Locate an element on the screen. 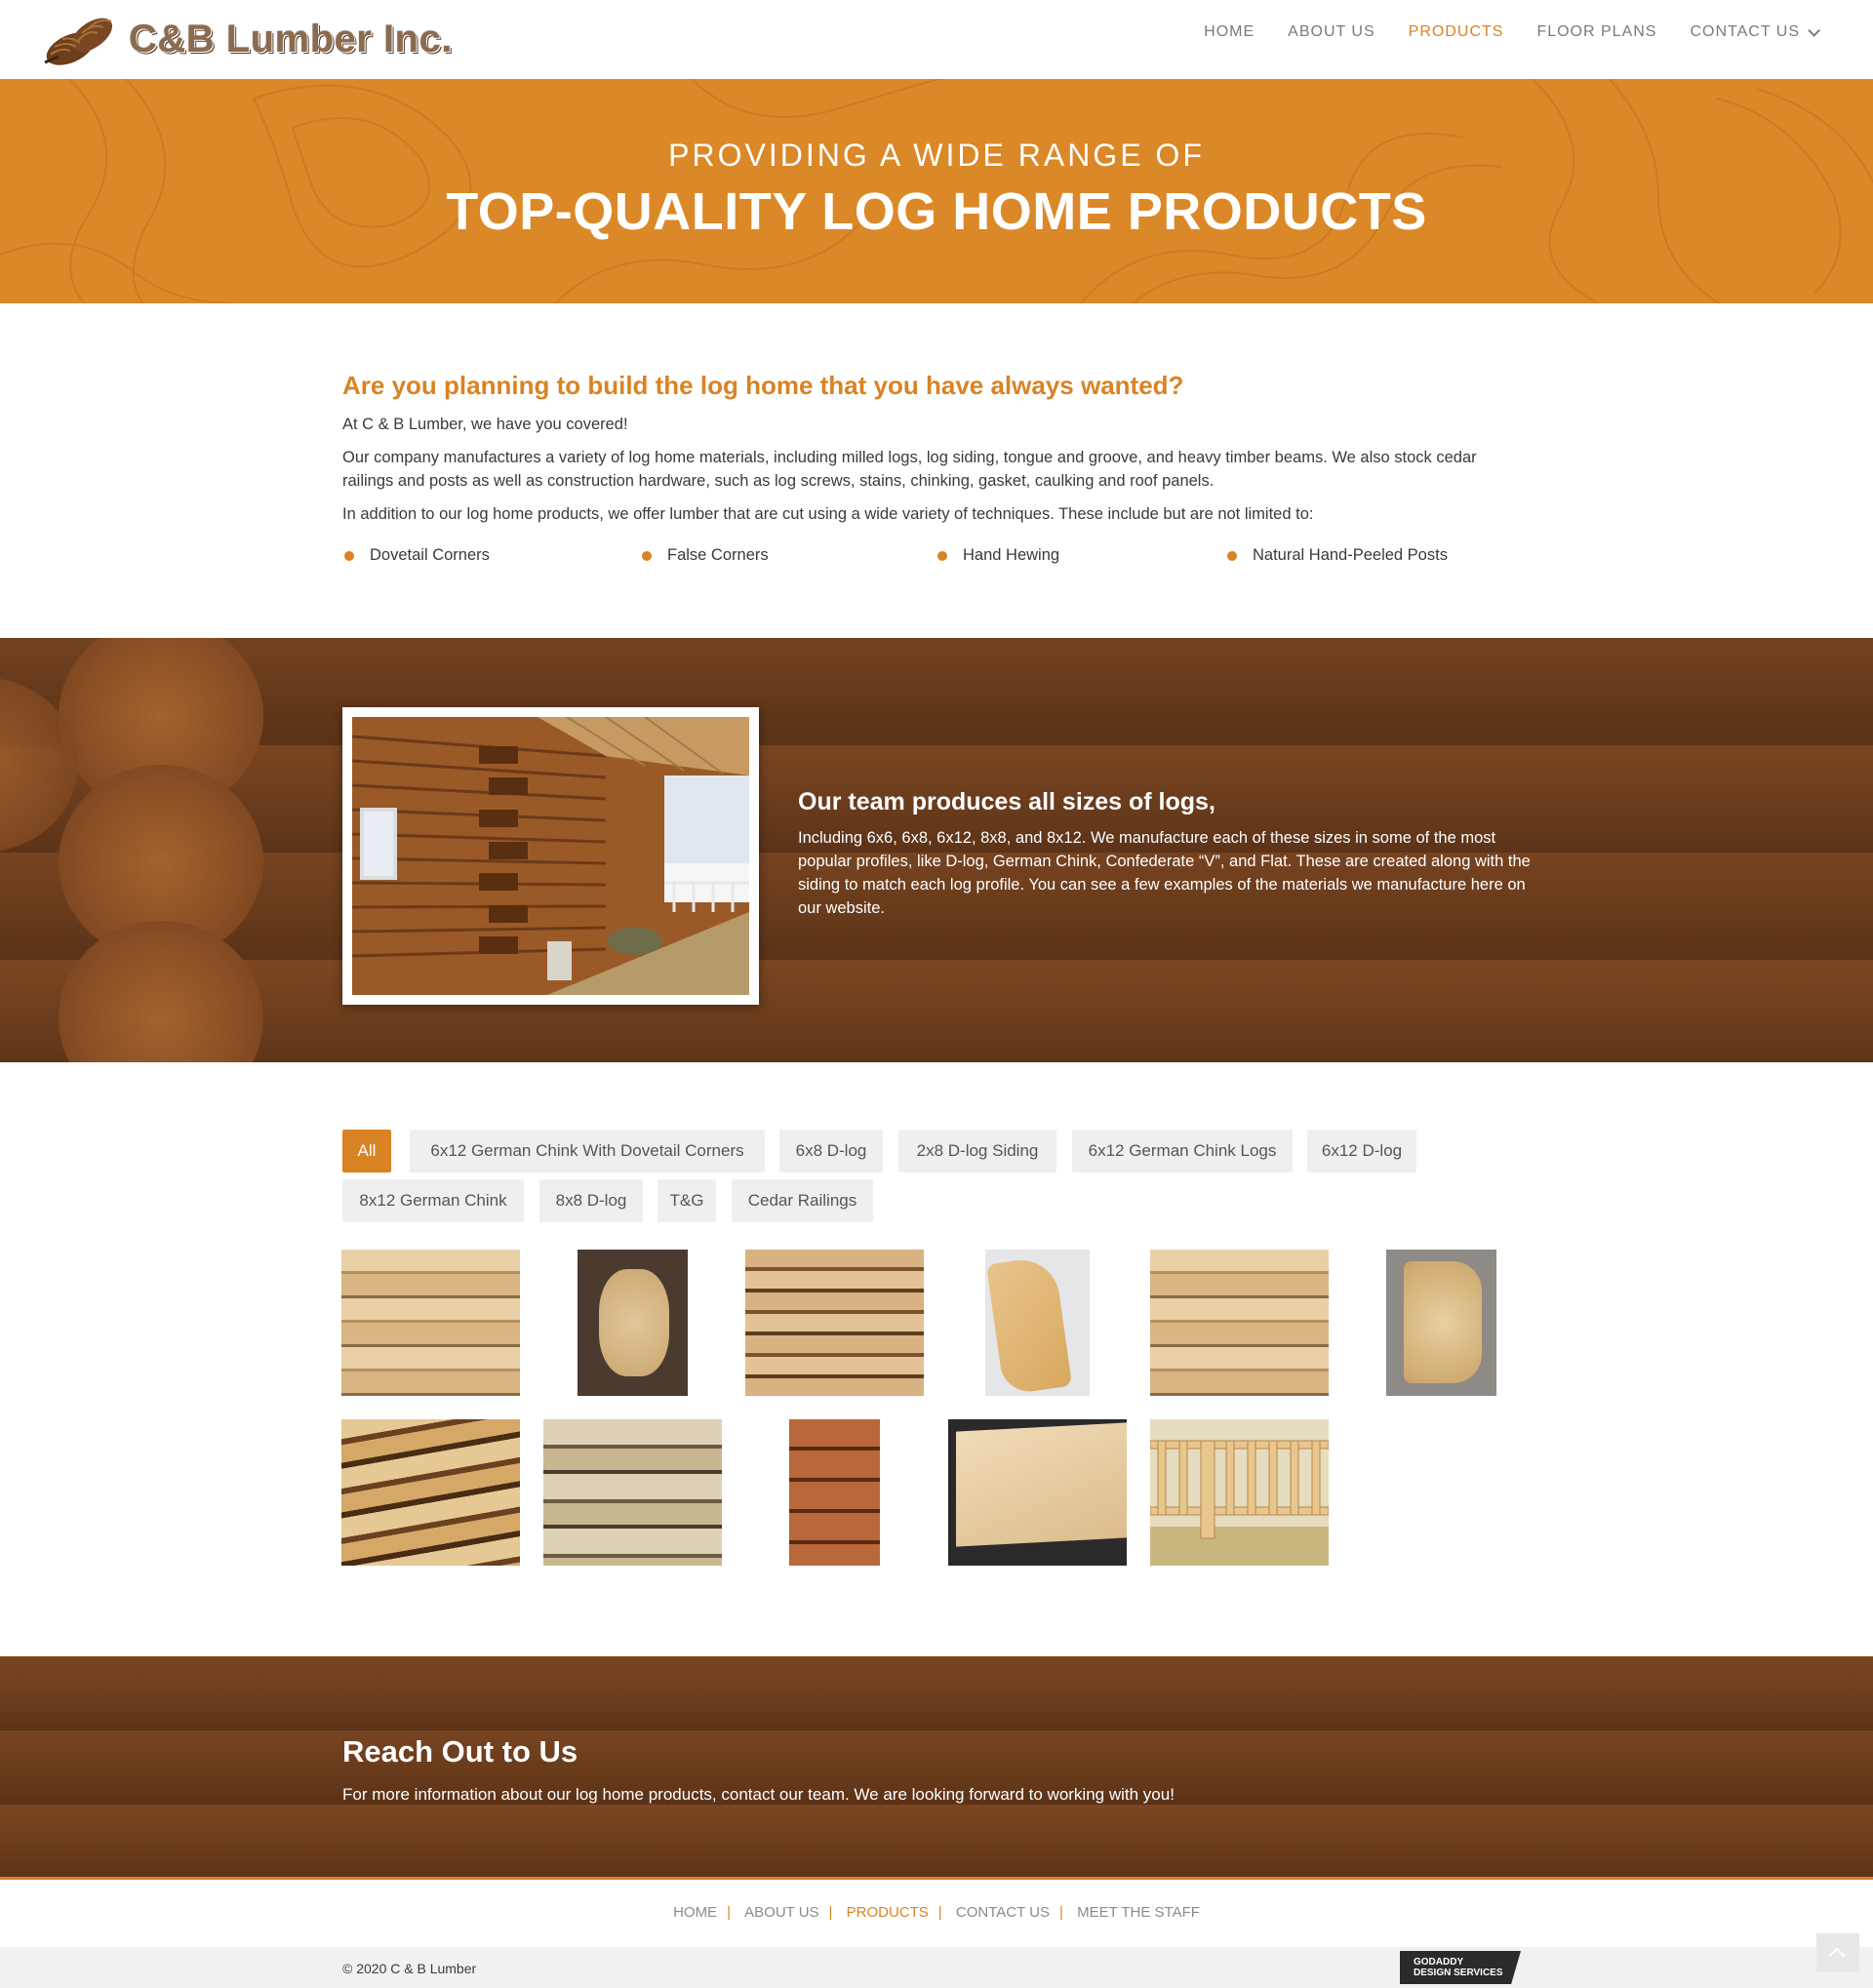  copyright-bar is located at coordinates (936, 1967).